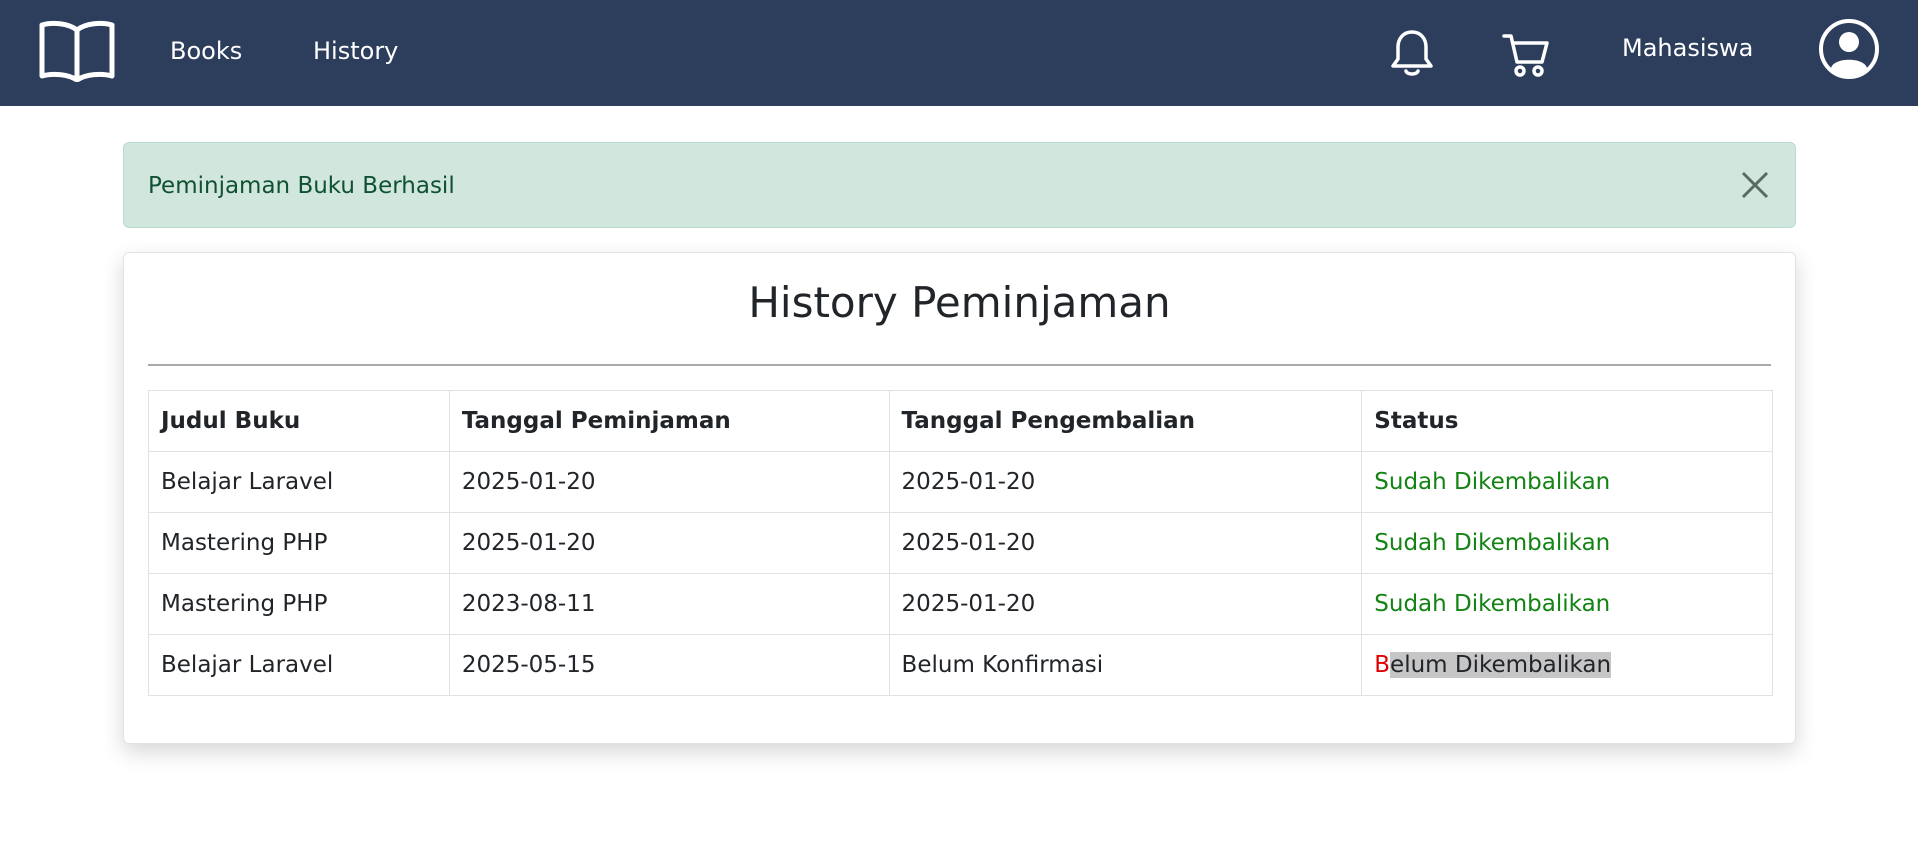 Image resolution: width=1918 pixels, height=868 pixels. I want to click on user-circle-icon, so click(1849, 49).